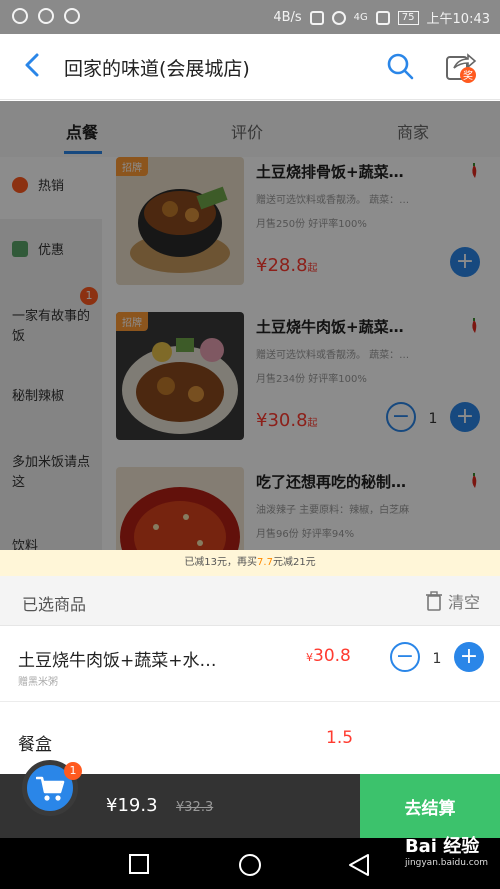 The height and width of the screenshot is (889, 500). Describe the element at coordinates (250, 17) in the screenshot. I see `status-bar: 4B/s 4G 75 上午10:43` at that location.